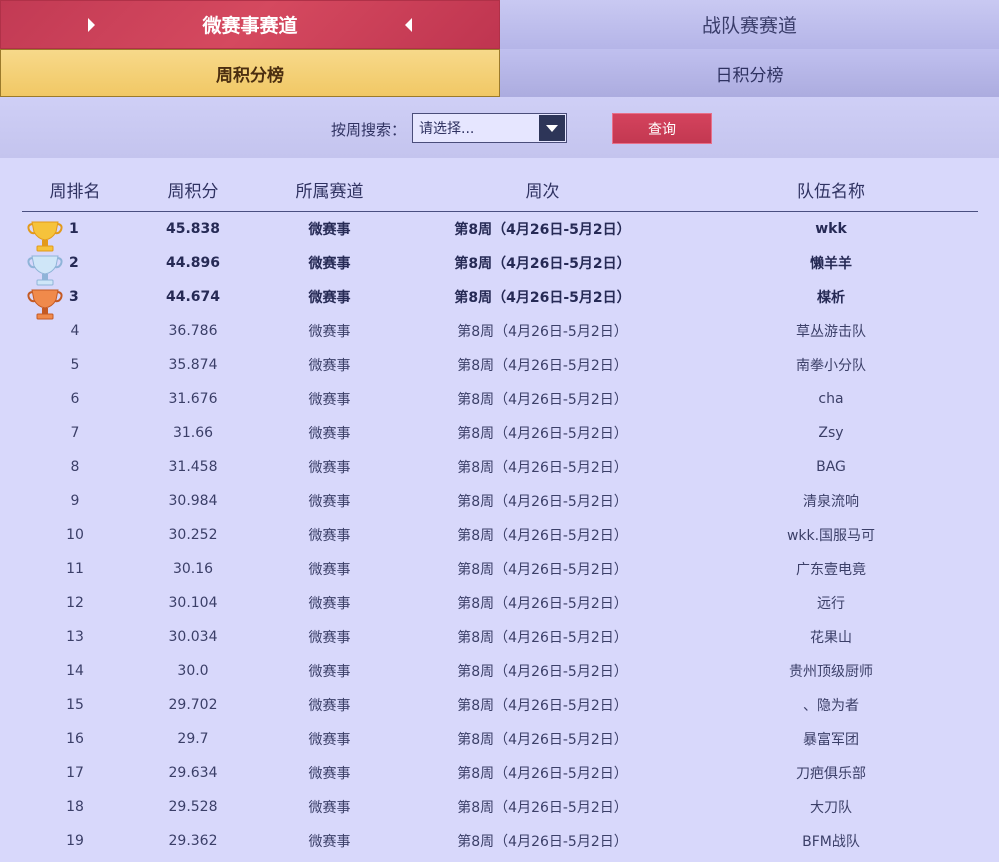 Image resolution: width=999 pixels, height=862 pixels. I want to click on cell-rank: 16, so click(75, 739).